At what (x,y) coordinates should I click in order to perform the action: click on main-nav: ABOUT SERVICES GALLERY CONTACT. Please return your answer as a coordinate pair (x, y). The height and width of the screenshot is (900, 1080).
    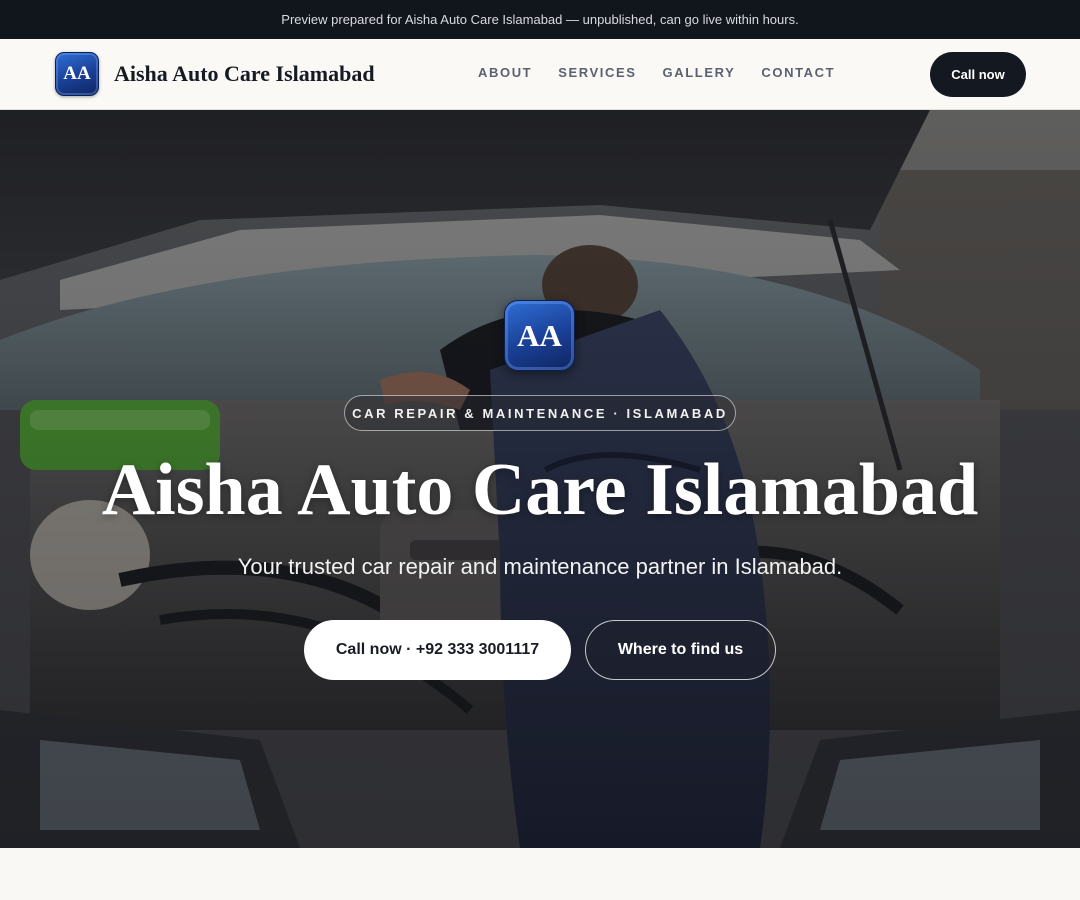
    Looking at the image, I should click on (656, 72).